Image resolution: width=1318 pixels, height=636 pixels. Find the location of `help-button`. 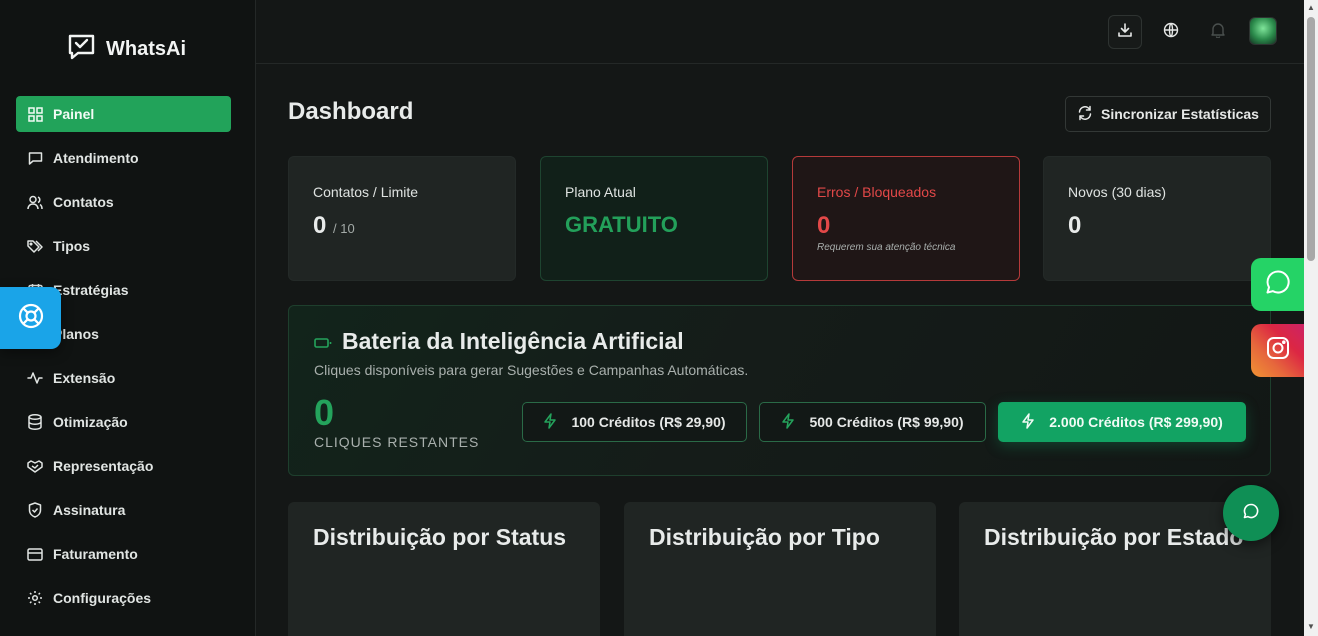

help-button is located at coordinates (30, 318).